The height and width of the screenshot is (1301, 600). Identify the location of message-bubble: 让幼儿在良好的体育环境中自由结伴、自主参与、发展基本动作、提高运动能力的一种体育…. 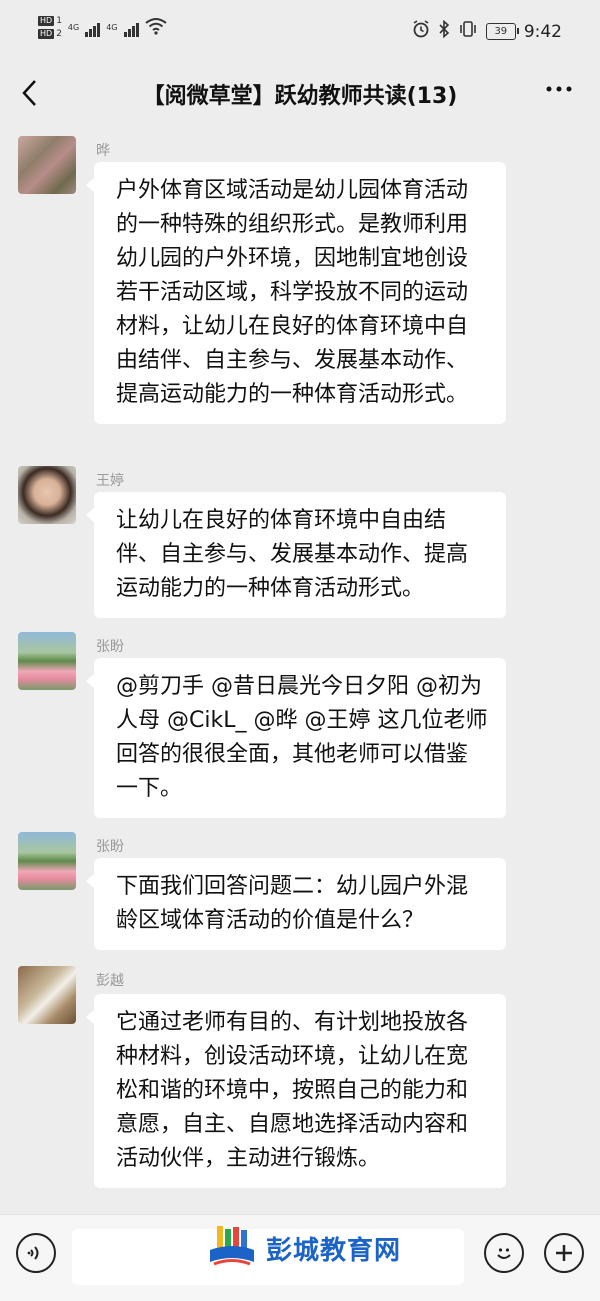
(296, 555).